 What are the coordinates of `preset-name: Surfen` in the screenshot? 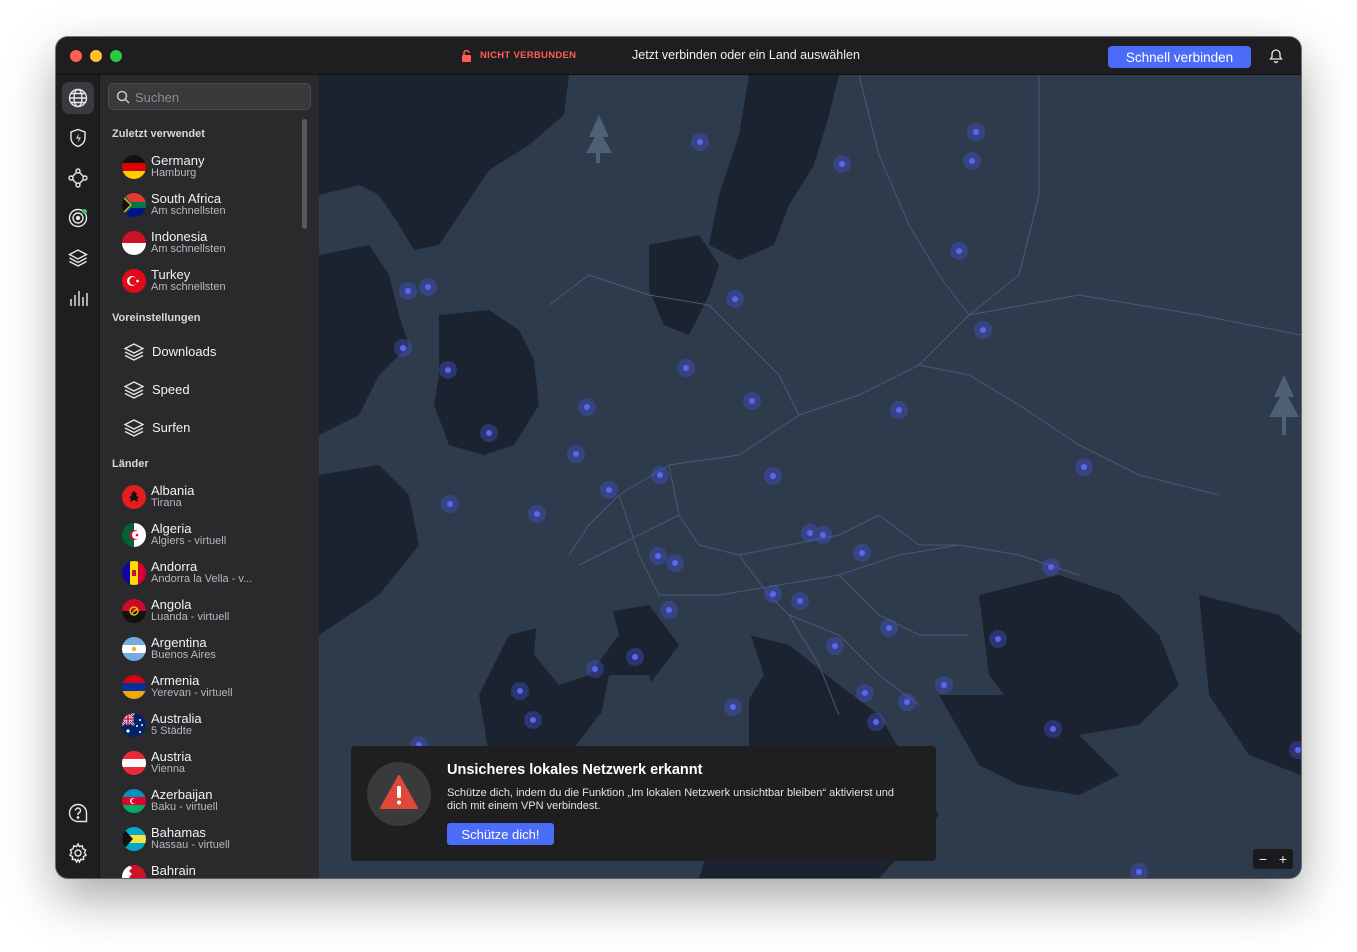 It's located at (171, 427).